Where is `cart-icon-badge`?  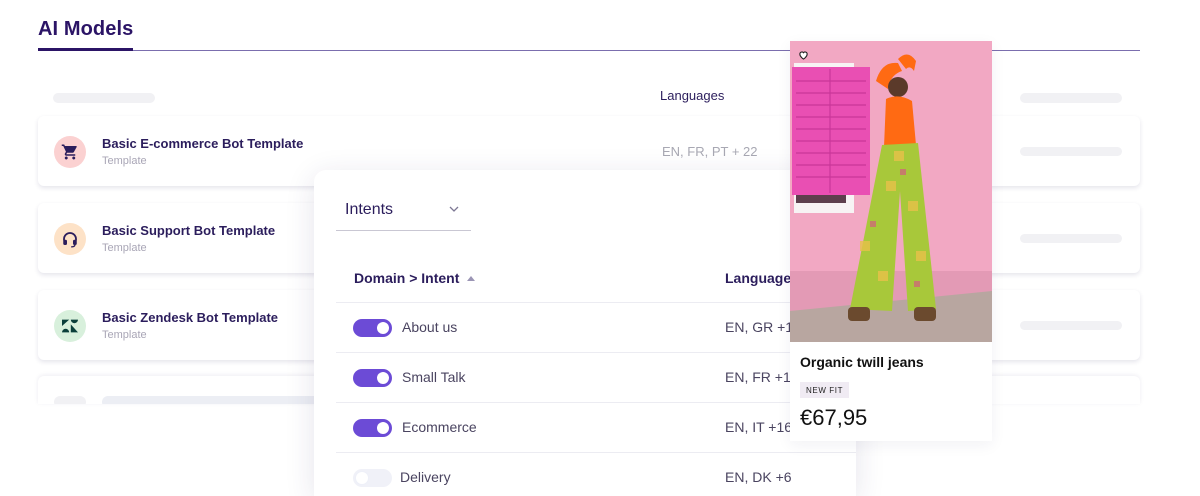 cart-icon-badge is located at coordinates (70, 152).